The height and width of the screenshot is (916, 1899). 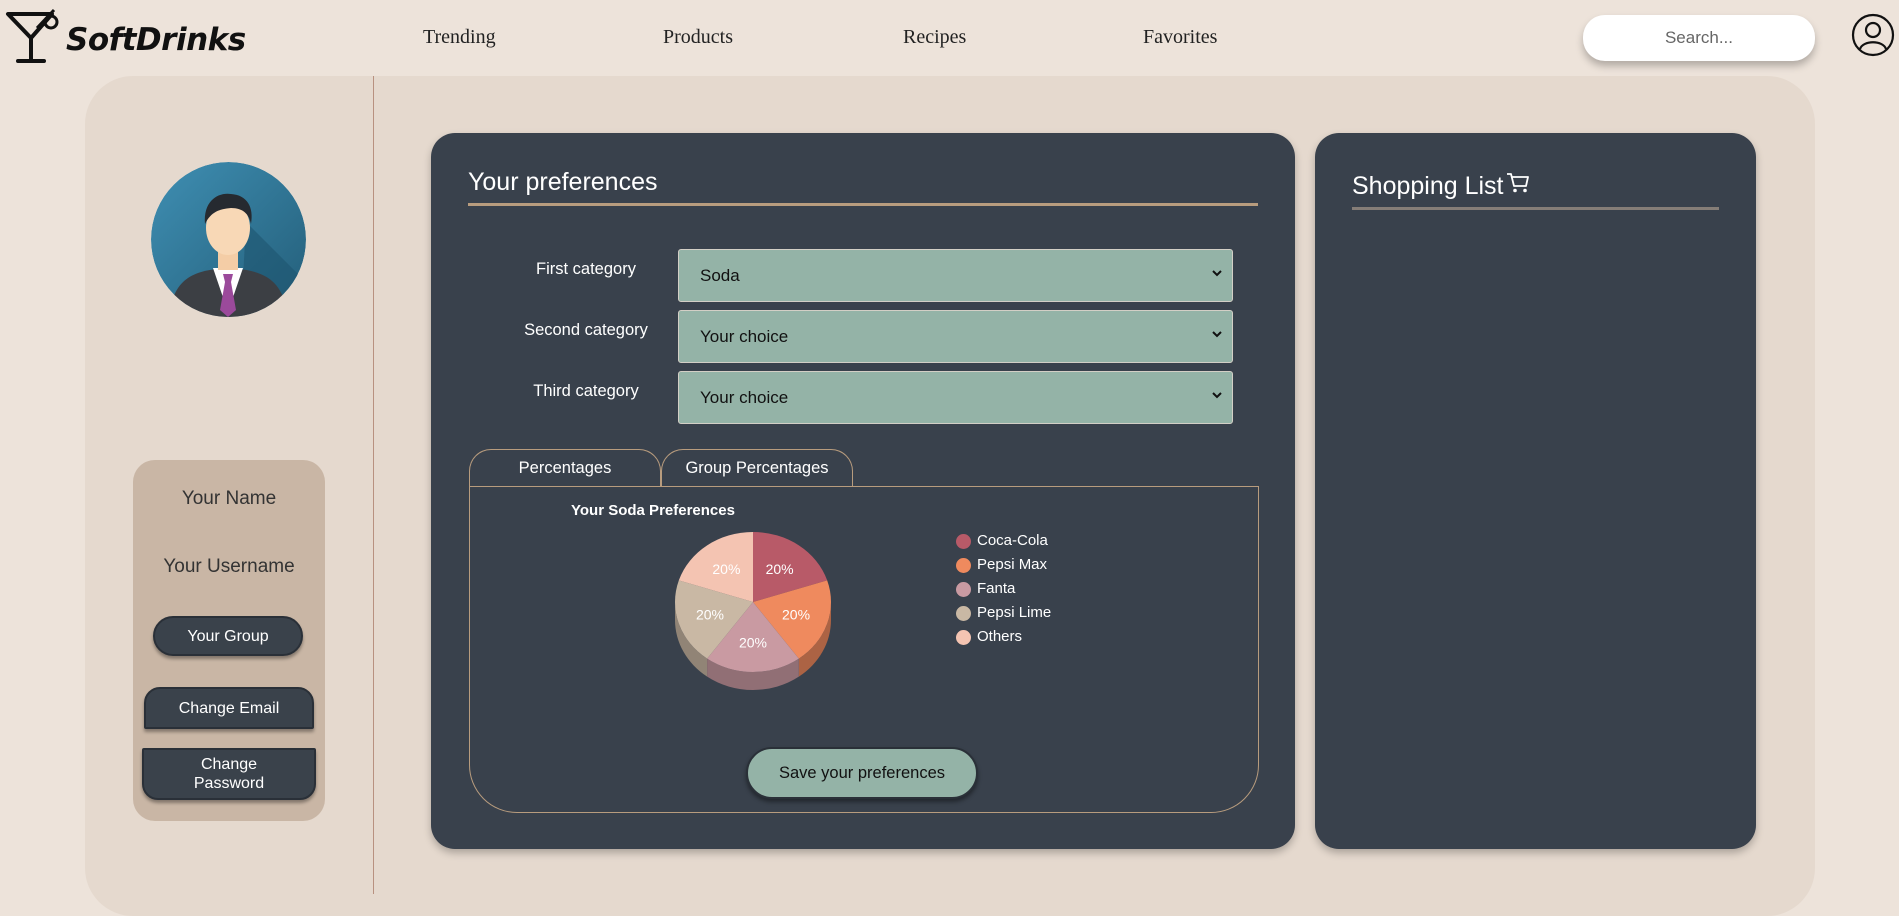 What do you see at coordinates (229, 774) in the screenshot?
I see `change-password-button: Change Password` at bounding box center [229, 774].